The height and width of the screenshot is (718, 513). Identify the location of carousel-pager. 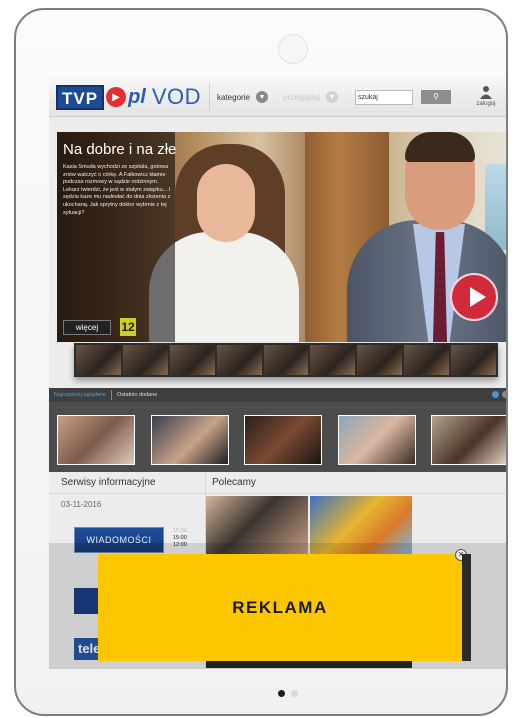
(499, 394).